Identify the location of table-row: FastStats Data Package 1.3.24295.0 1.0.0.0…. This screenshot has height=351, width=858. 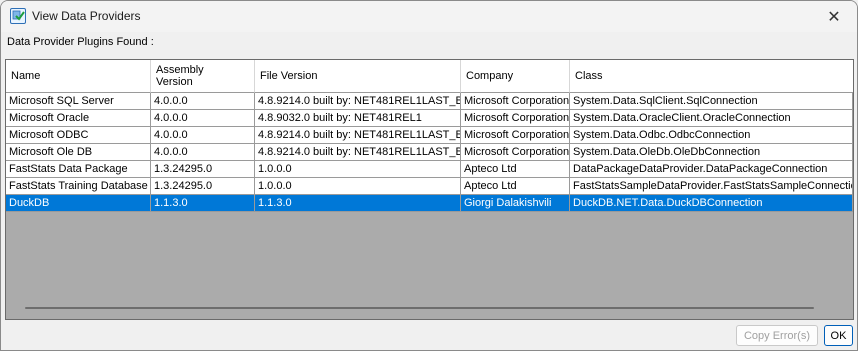
(429, 169).